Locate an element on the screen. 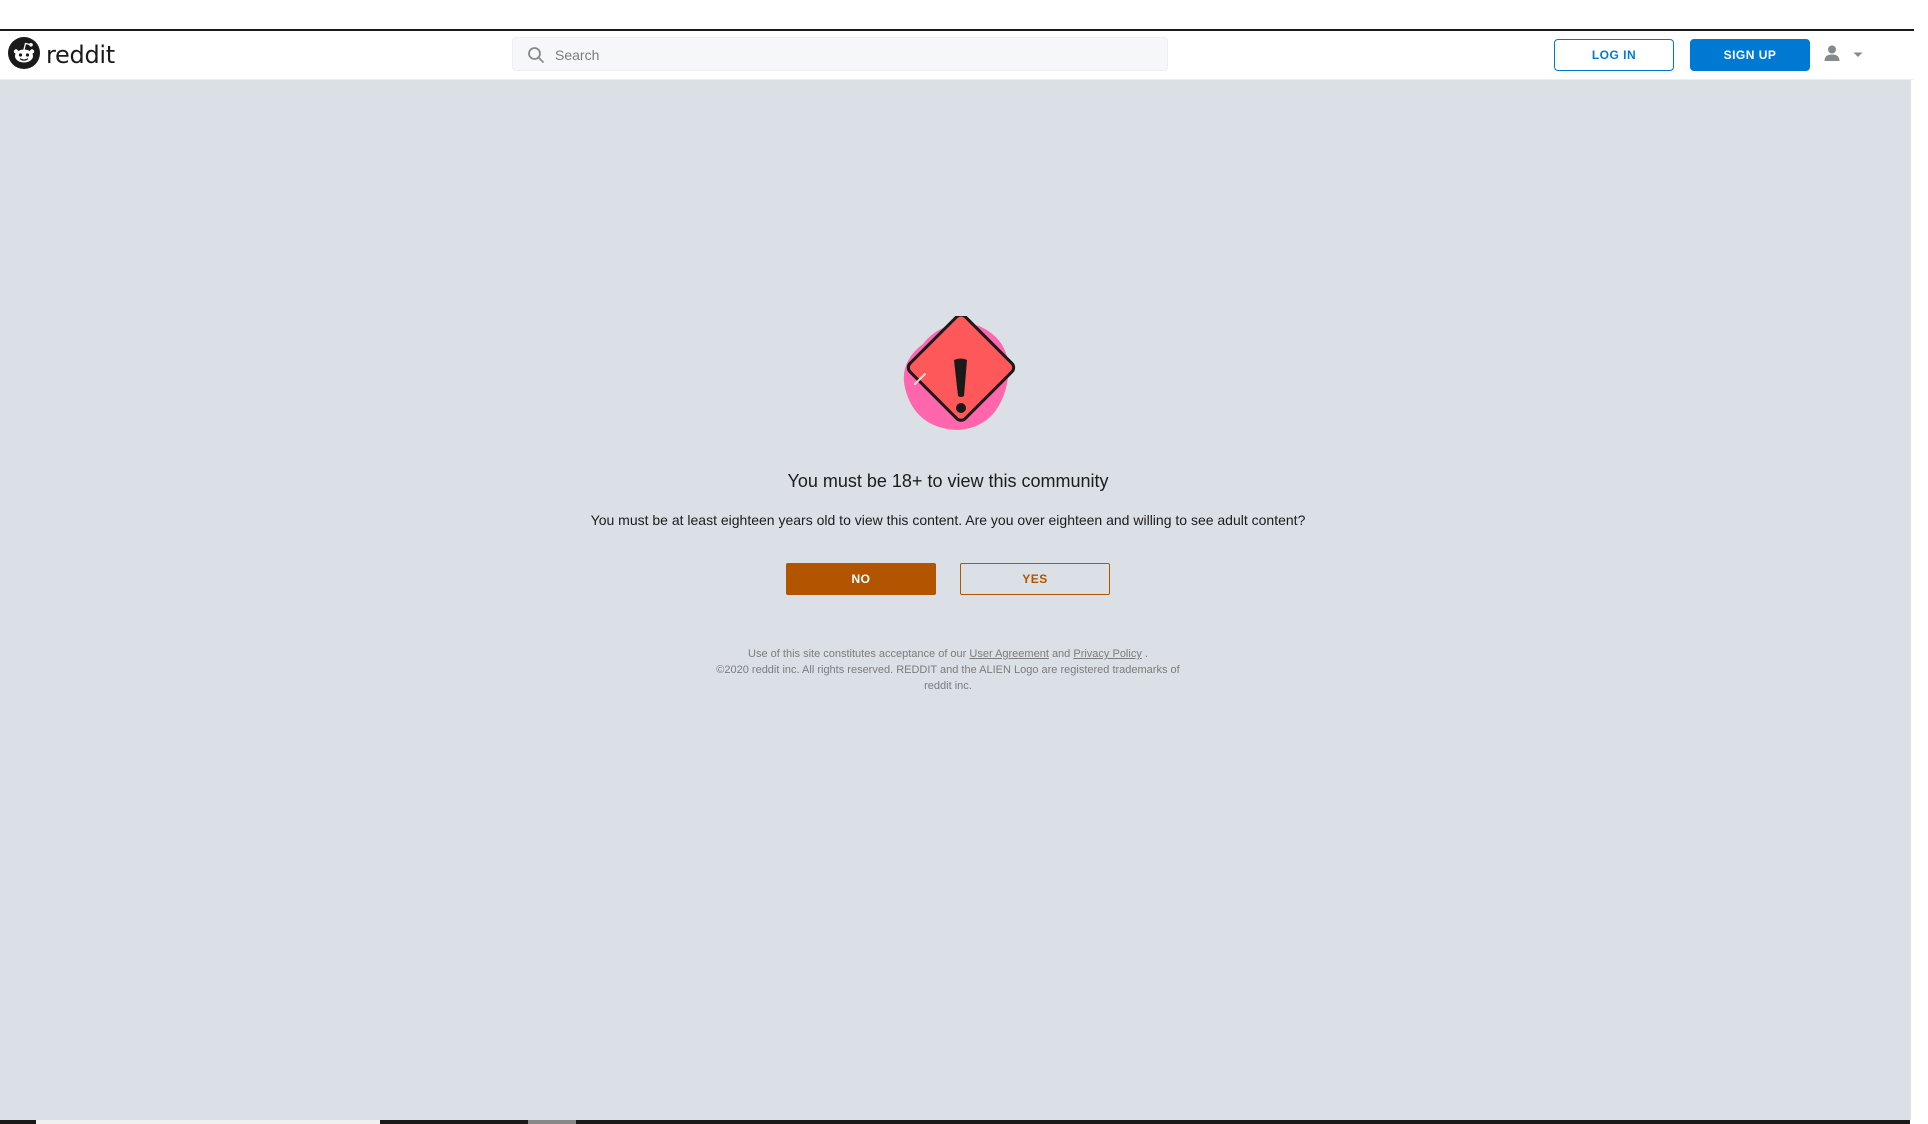  page-scrollbar is located at coordinates (1919, 600).